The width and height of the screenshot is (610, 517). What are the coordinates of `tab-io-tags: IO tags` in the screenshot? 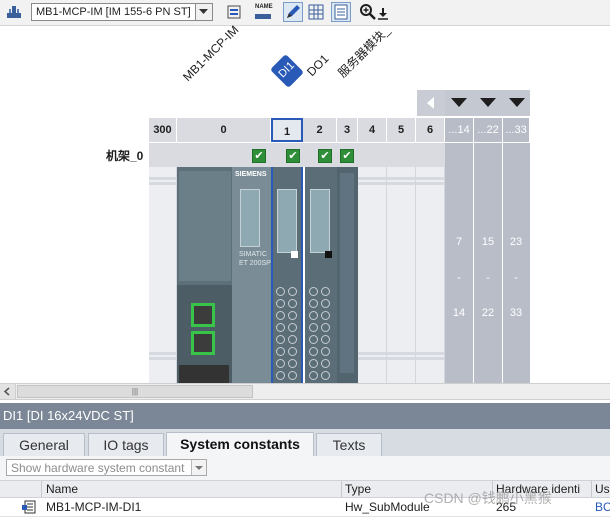 It's located at (126, 444).